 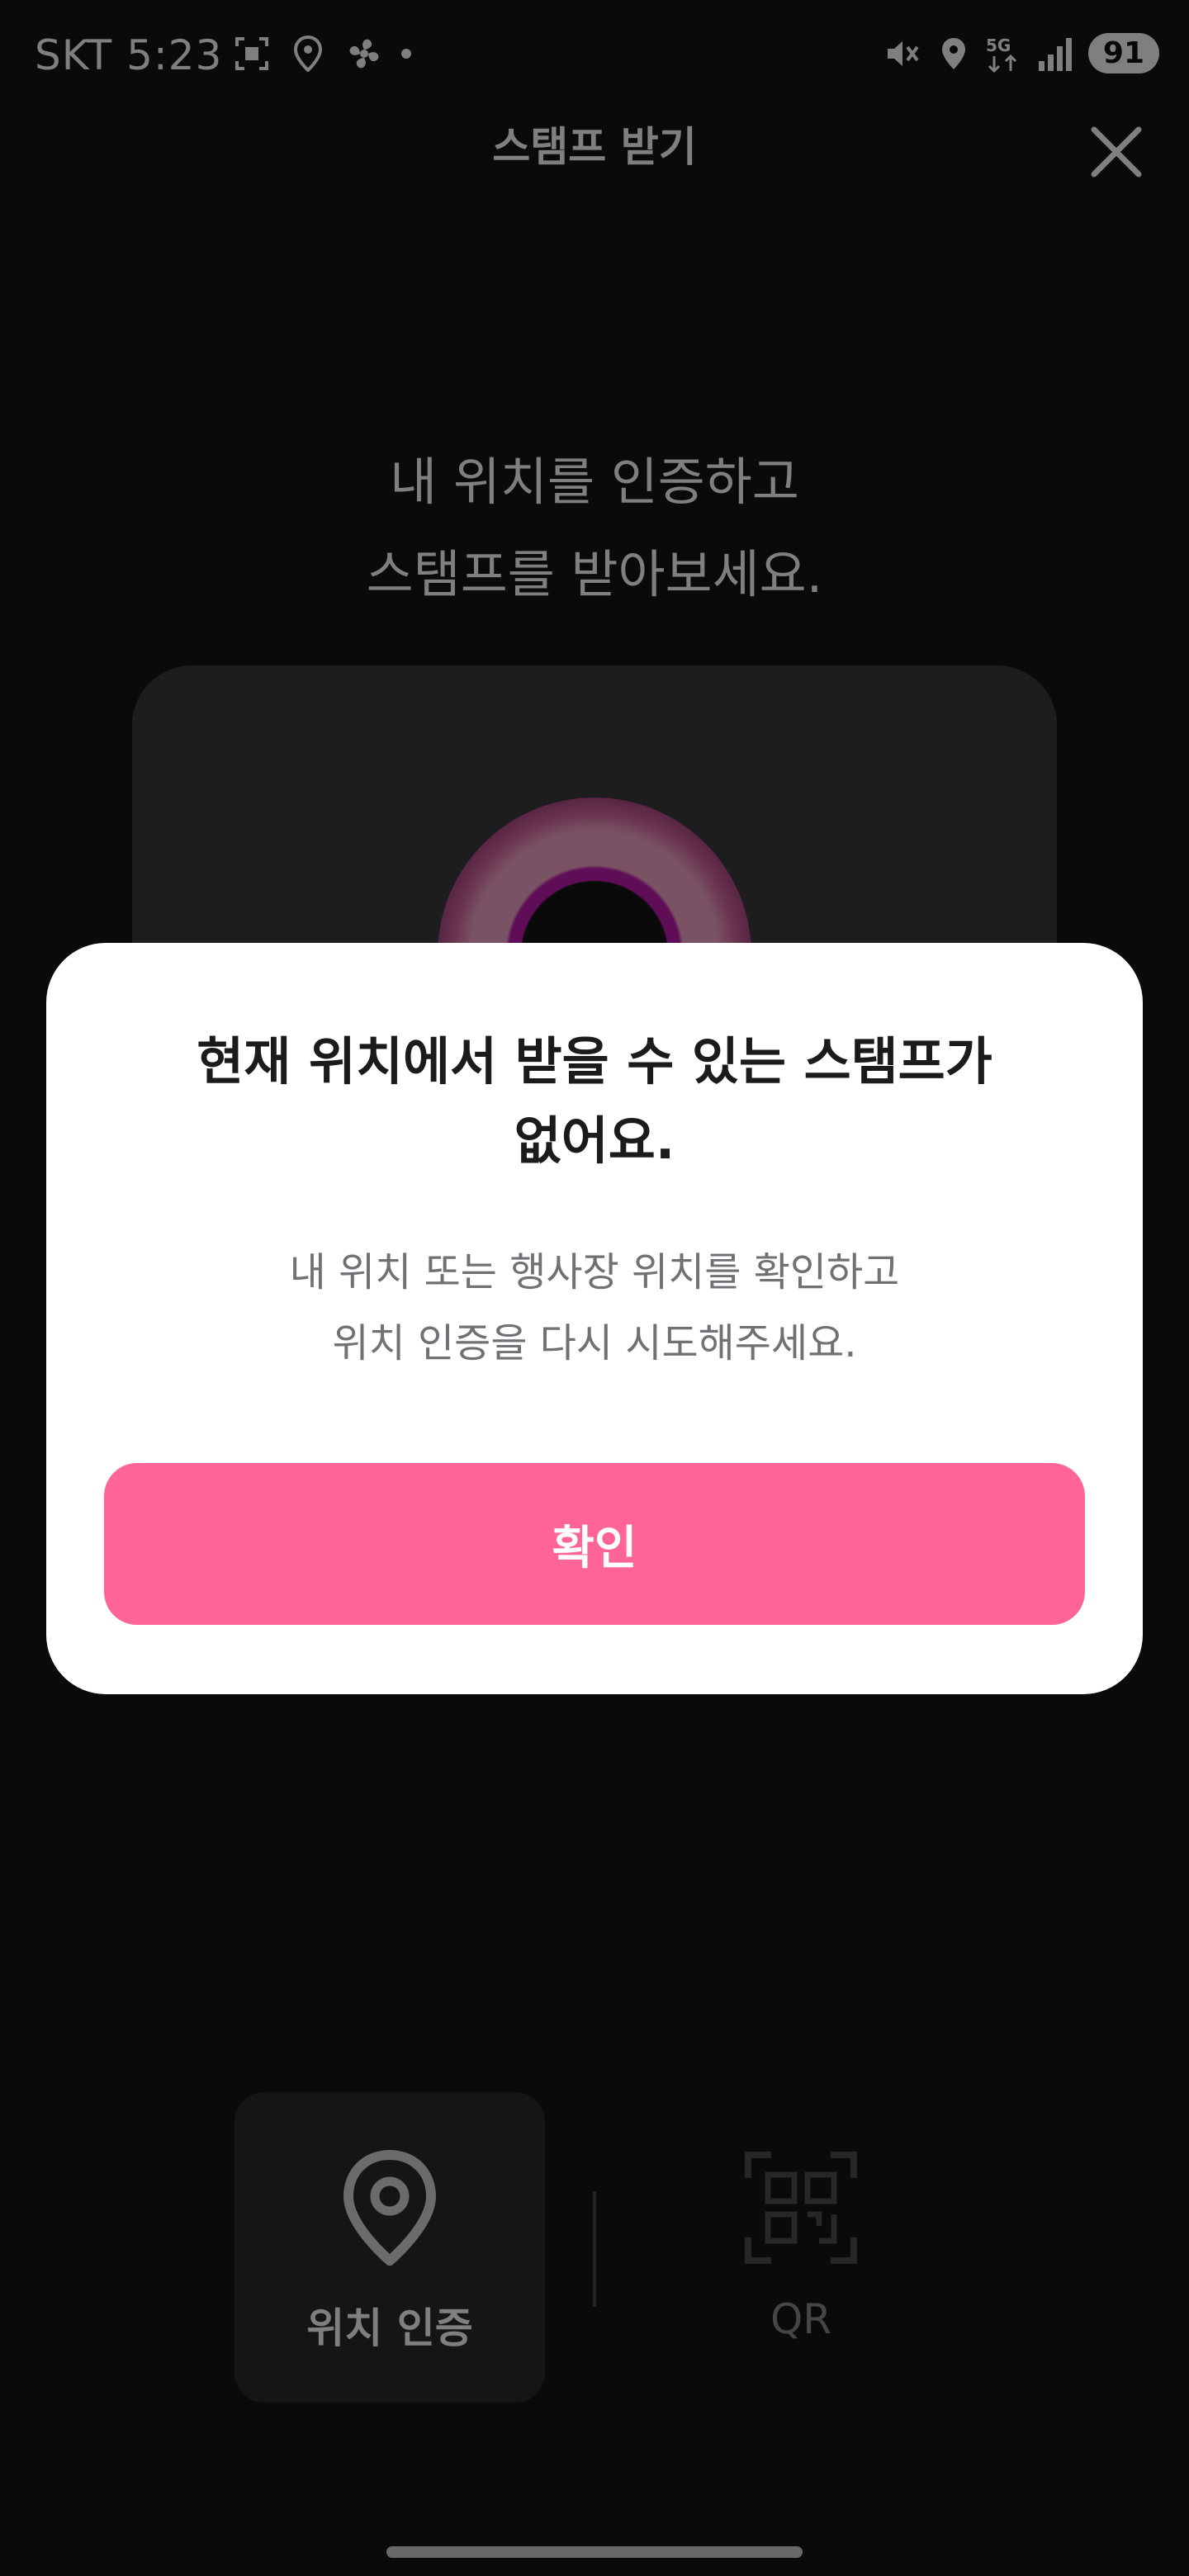 What do you see at coordinates (594, 1101) in the screenshot?
I see `dialog-title: 현재 위치에서 받을 수 있는 스탬프가 없어요.` at bounding box center [594, 1101].